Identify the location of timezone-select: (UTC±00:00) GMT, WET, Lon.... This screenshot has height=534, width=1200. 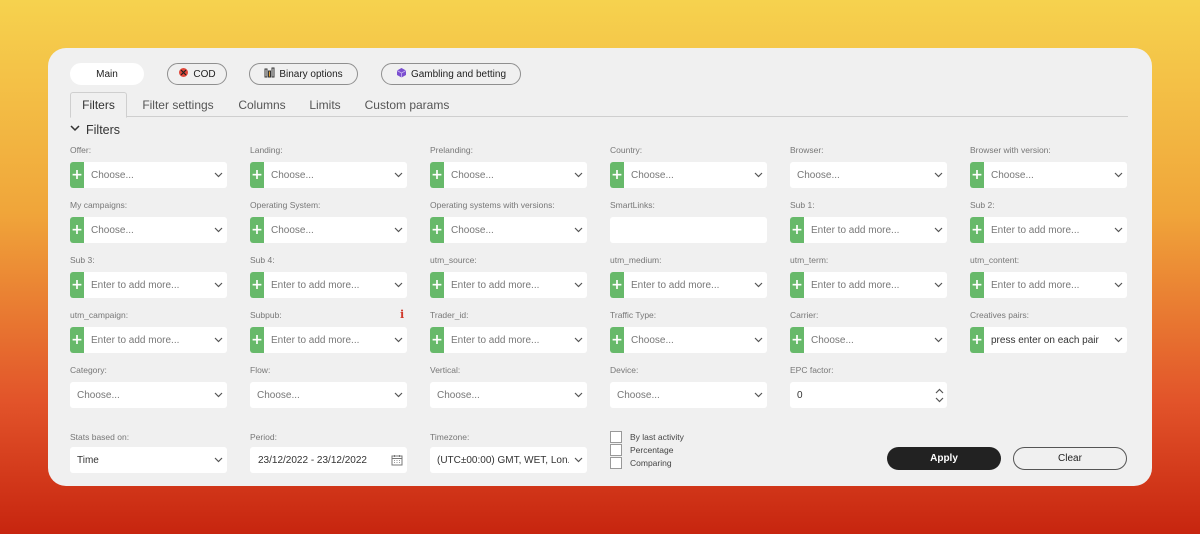
(508, 460).